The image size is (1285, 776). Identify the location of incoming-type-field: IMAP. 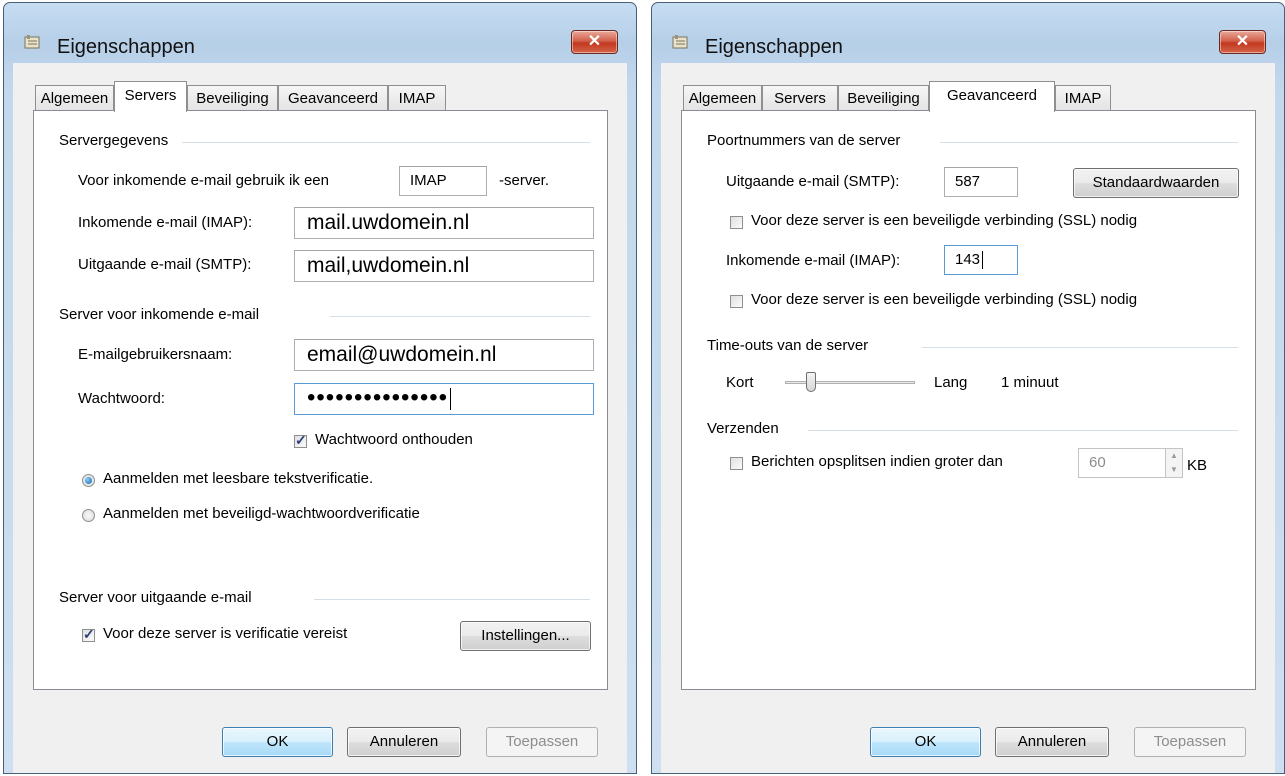
(443, 181).